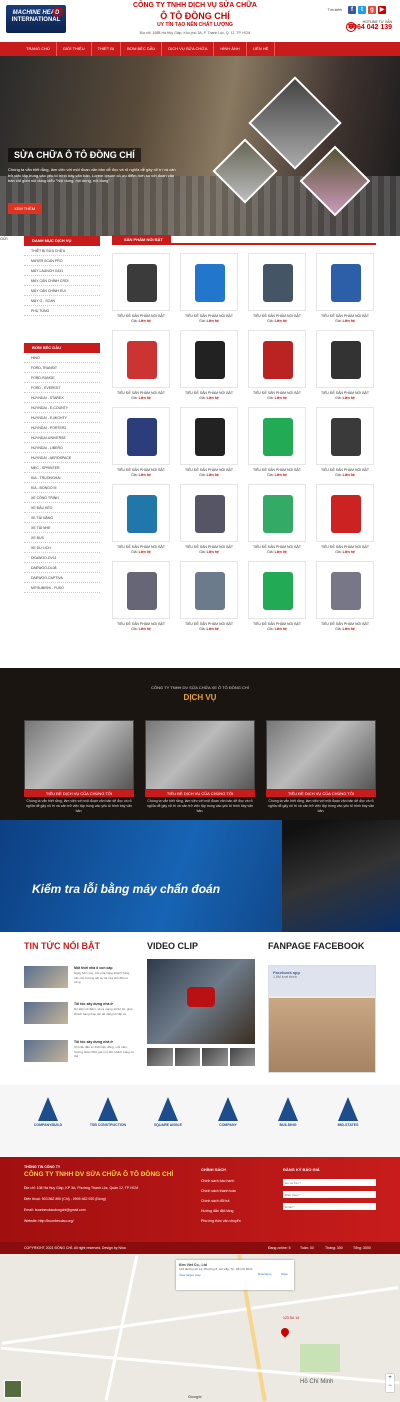  I want to click on sidebar-item-xe-t-i-n-ng: XE TẢI NẶNG, so click(62, 518).